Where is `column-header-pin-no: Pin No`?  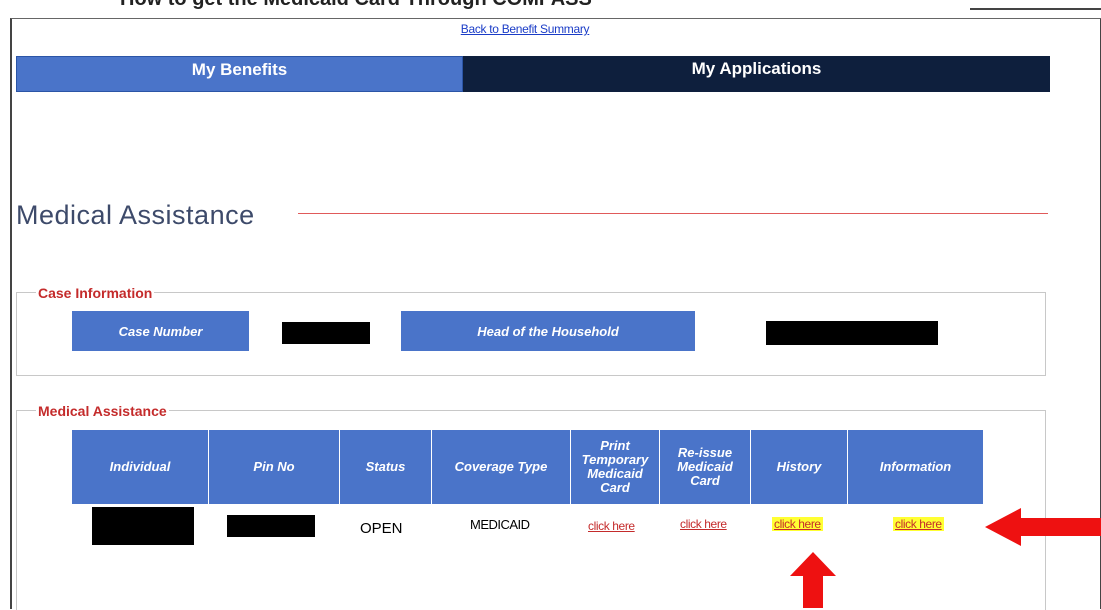
column-header-pin-no: Pin No is located at coordinates (274, 467).